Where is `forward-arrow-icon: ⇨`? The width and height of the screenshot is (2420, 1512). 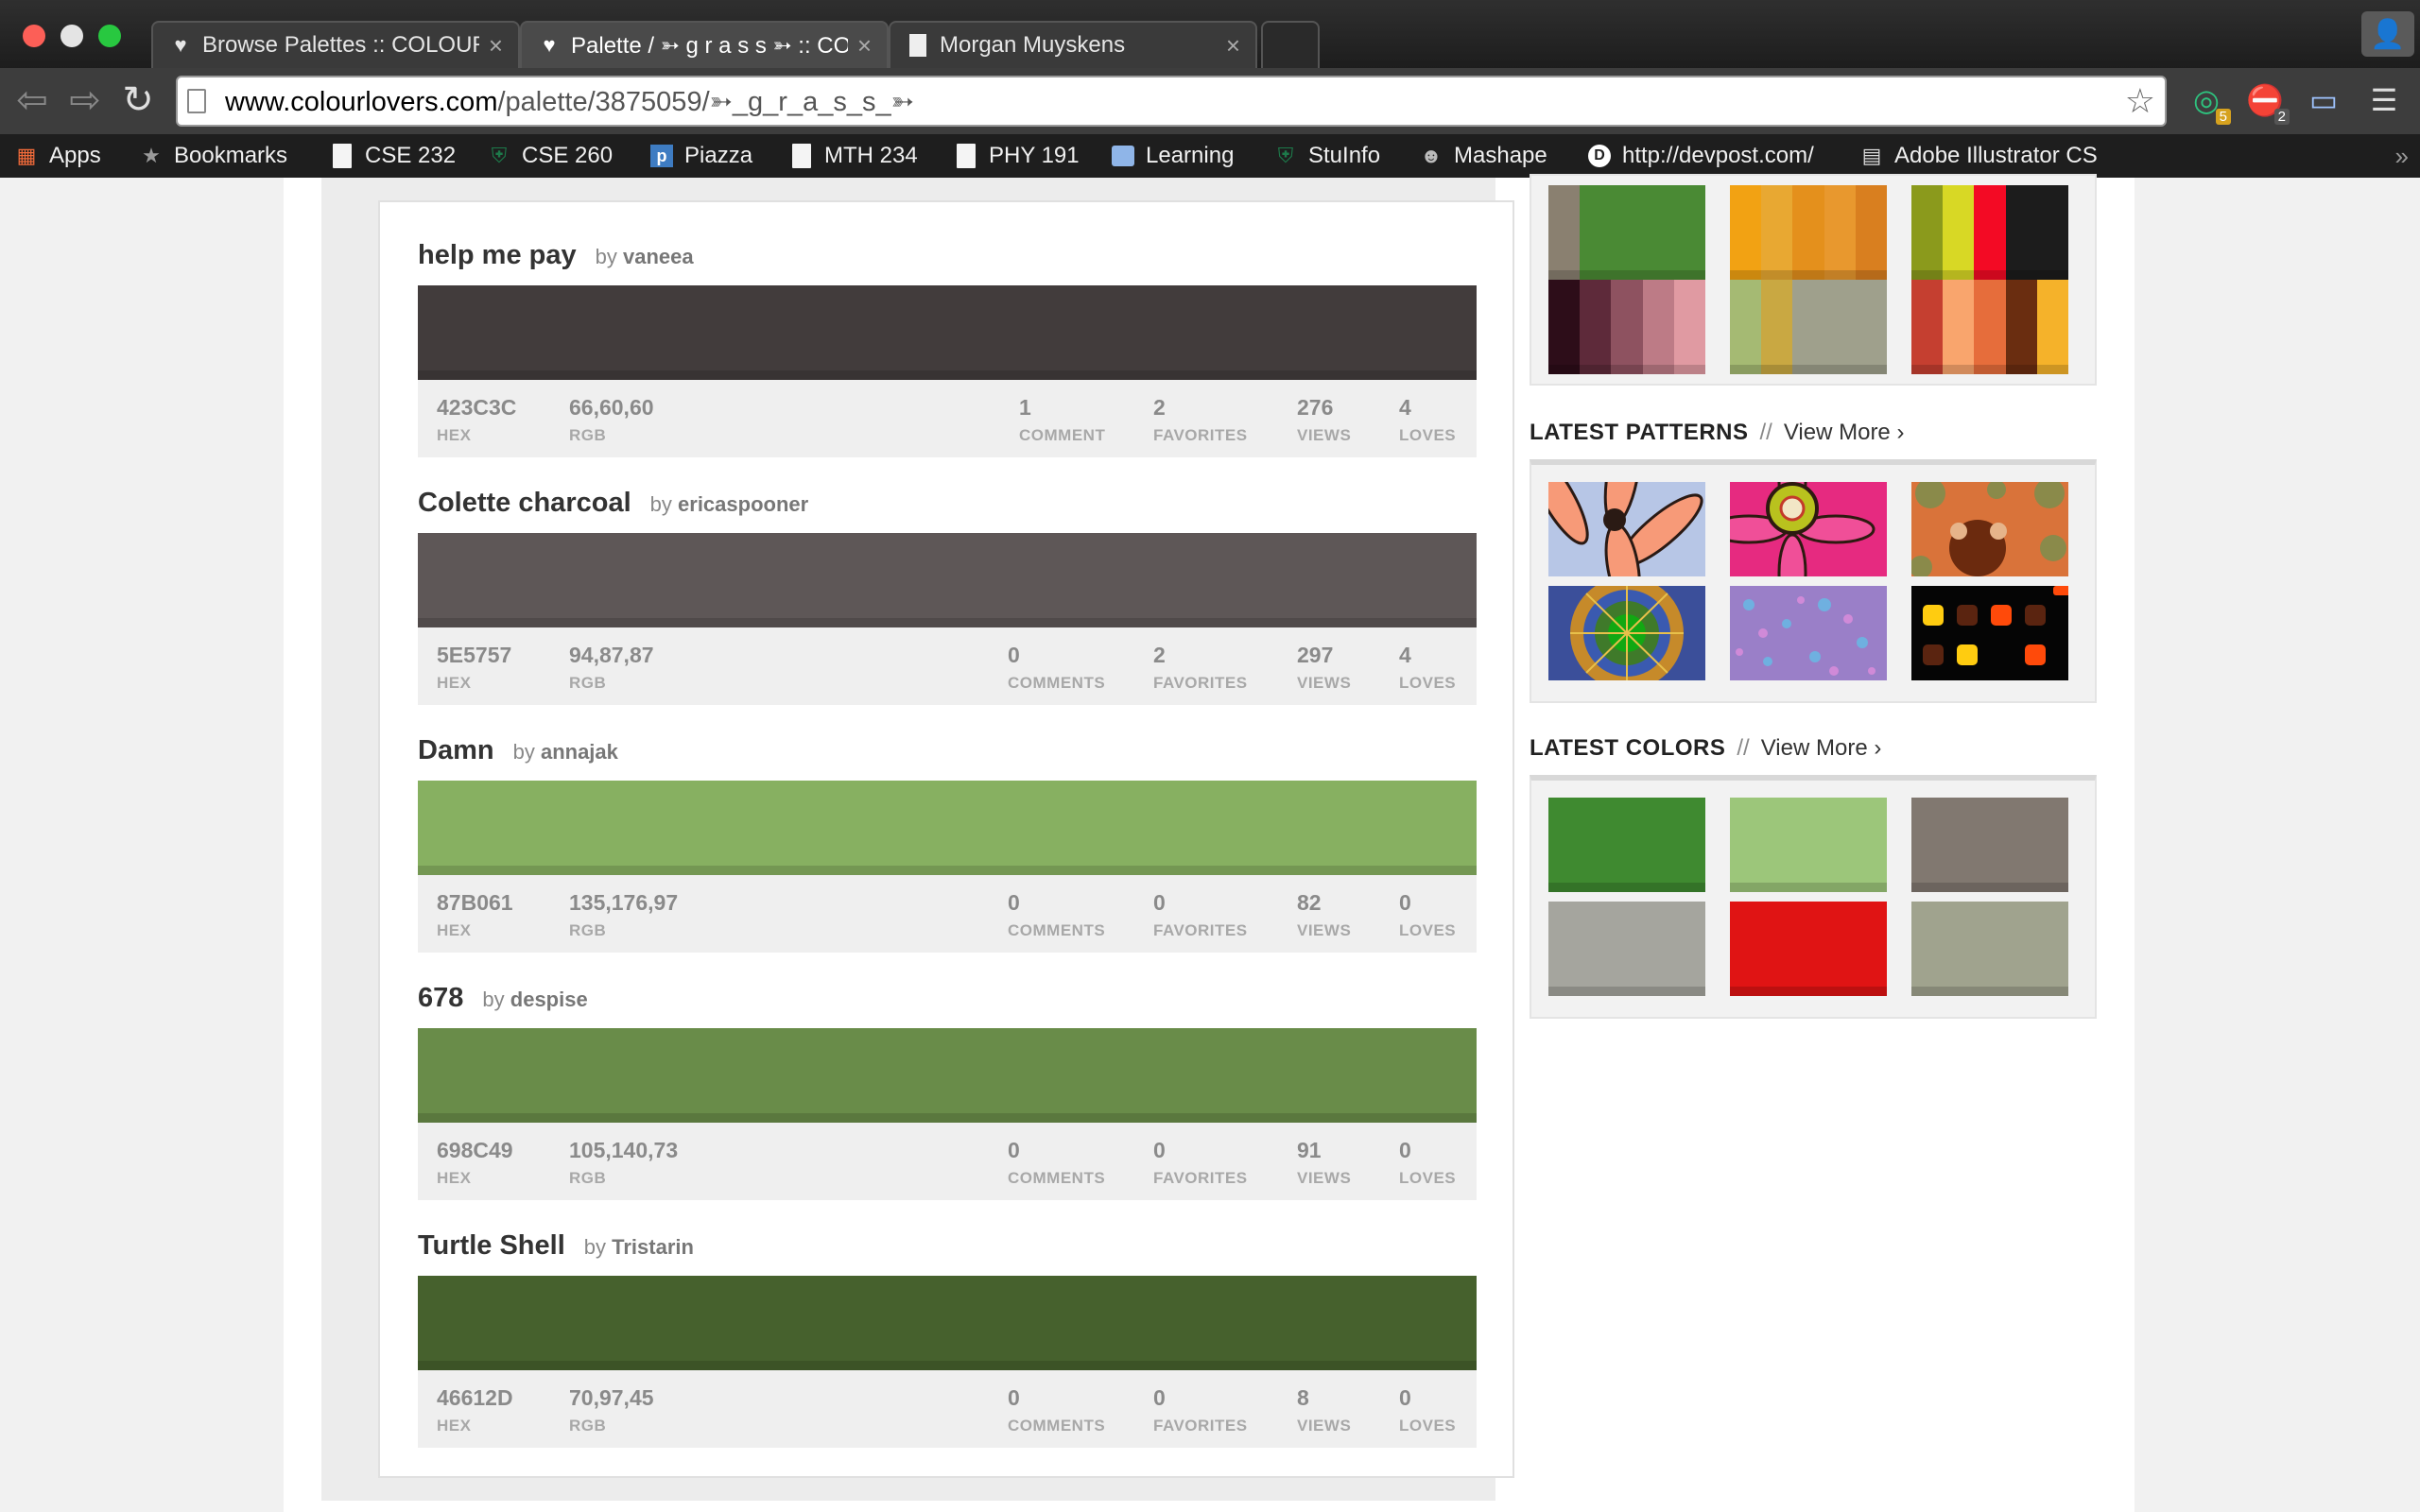
forward-arrow-icon: ⇨ is located at coordinates (85, 100).